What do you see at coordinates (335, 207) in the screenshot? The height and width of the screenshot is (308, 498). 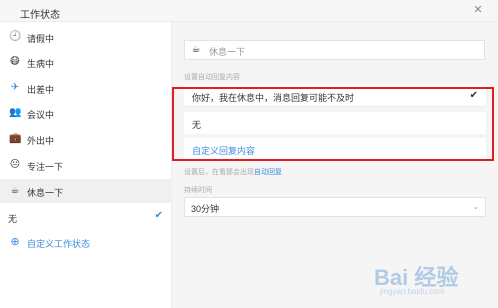 I see `duration-select: 30分钟 ⌄` at bounding box center [335, 207].